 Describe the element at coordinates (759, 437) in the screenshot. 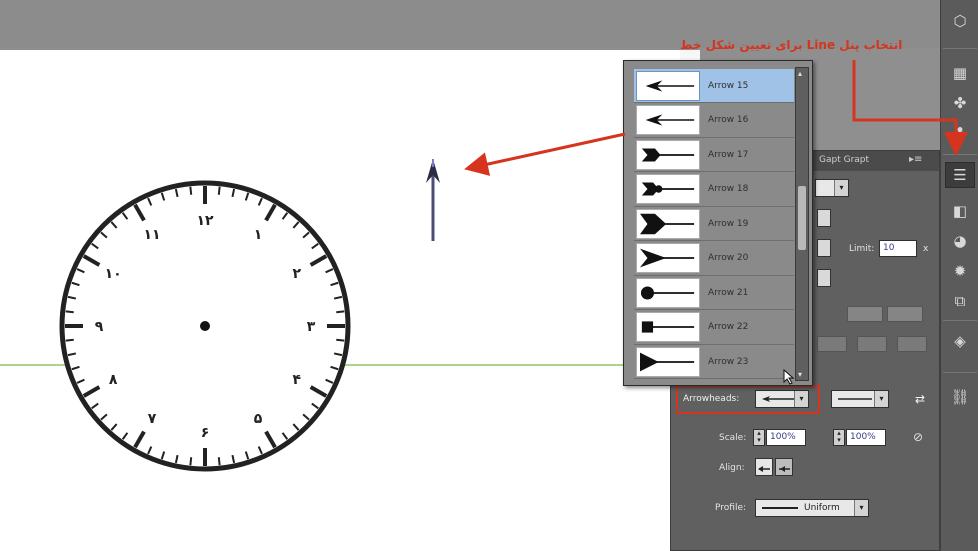

I see `scale-start-stepper: ▴ ▾` at that location.